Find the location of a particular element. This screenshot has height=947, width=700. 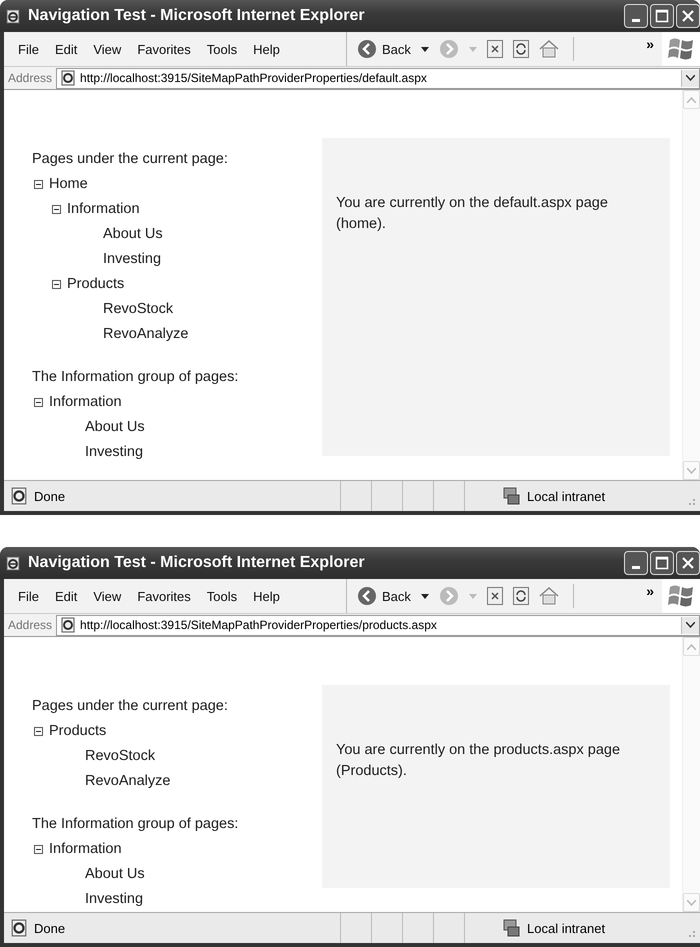

tree-node-link: Home is located at coordinates (68, 184).